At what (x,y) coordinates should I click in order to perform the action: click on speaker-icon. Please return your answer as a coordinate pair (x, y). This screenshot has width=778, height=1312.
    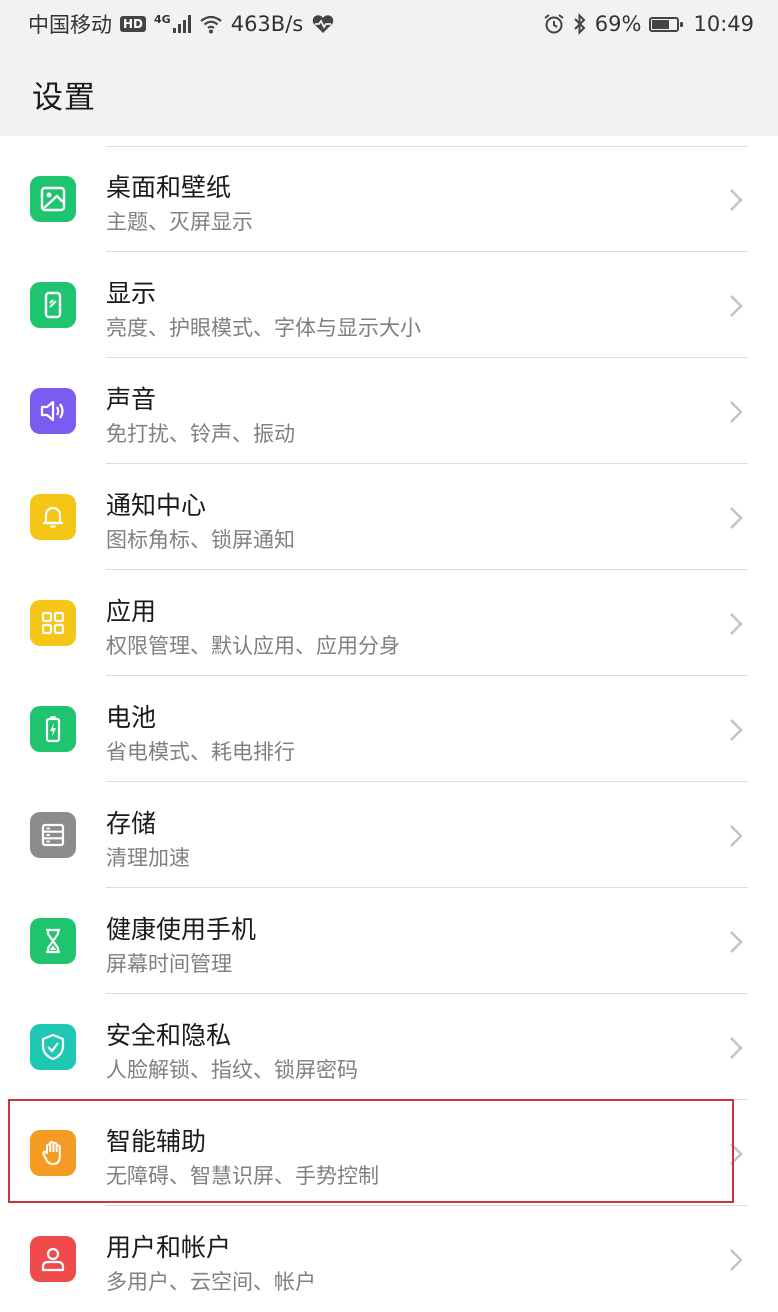
    Looking at the image, I should click on (53, 411).